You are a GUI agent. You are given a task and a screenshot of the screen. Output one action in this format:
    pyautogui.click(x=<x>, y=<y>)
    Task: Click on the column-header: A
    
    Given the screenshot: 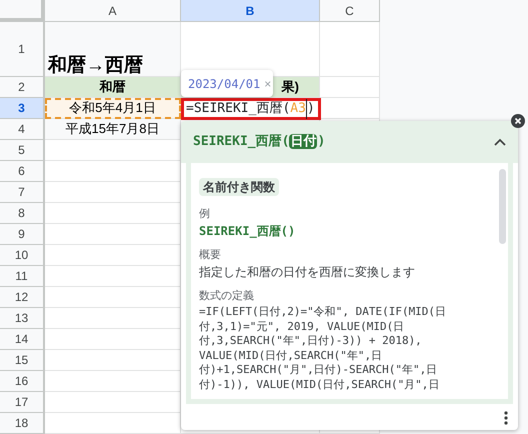 What is the action you would take?
    pyautogui.click(x=113, y=11)
    